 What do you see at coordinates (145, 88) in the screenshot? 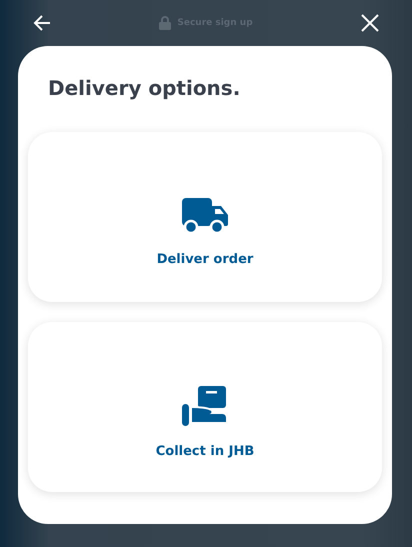
I see `modal-title: Delivery options.` at bounding box center [145, 88].